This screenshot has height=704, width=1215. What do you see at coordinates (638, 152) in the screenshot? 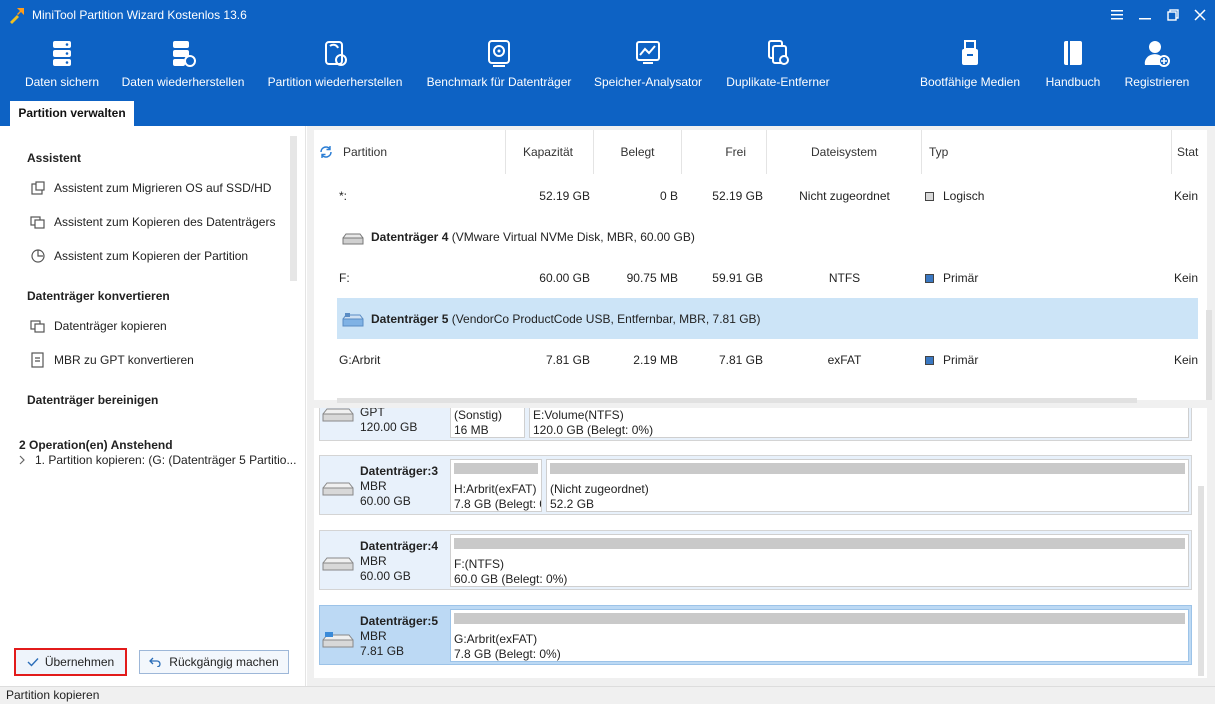
I see `column-header-used: Belegt` at bounding box center [638, 152].